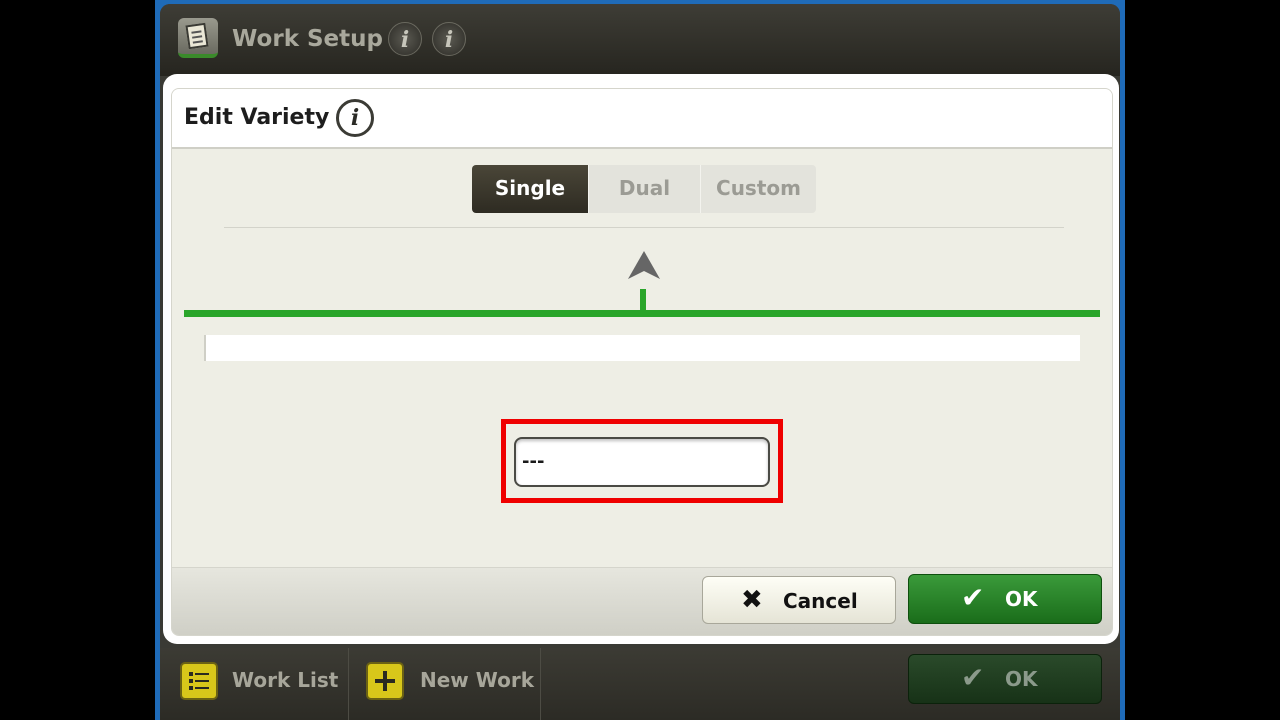  What do you see at coordinates (198, 38) in the screenshot?
I see `work-setup-app-icon` at bounding box center [198, 38].